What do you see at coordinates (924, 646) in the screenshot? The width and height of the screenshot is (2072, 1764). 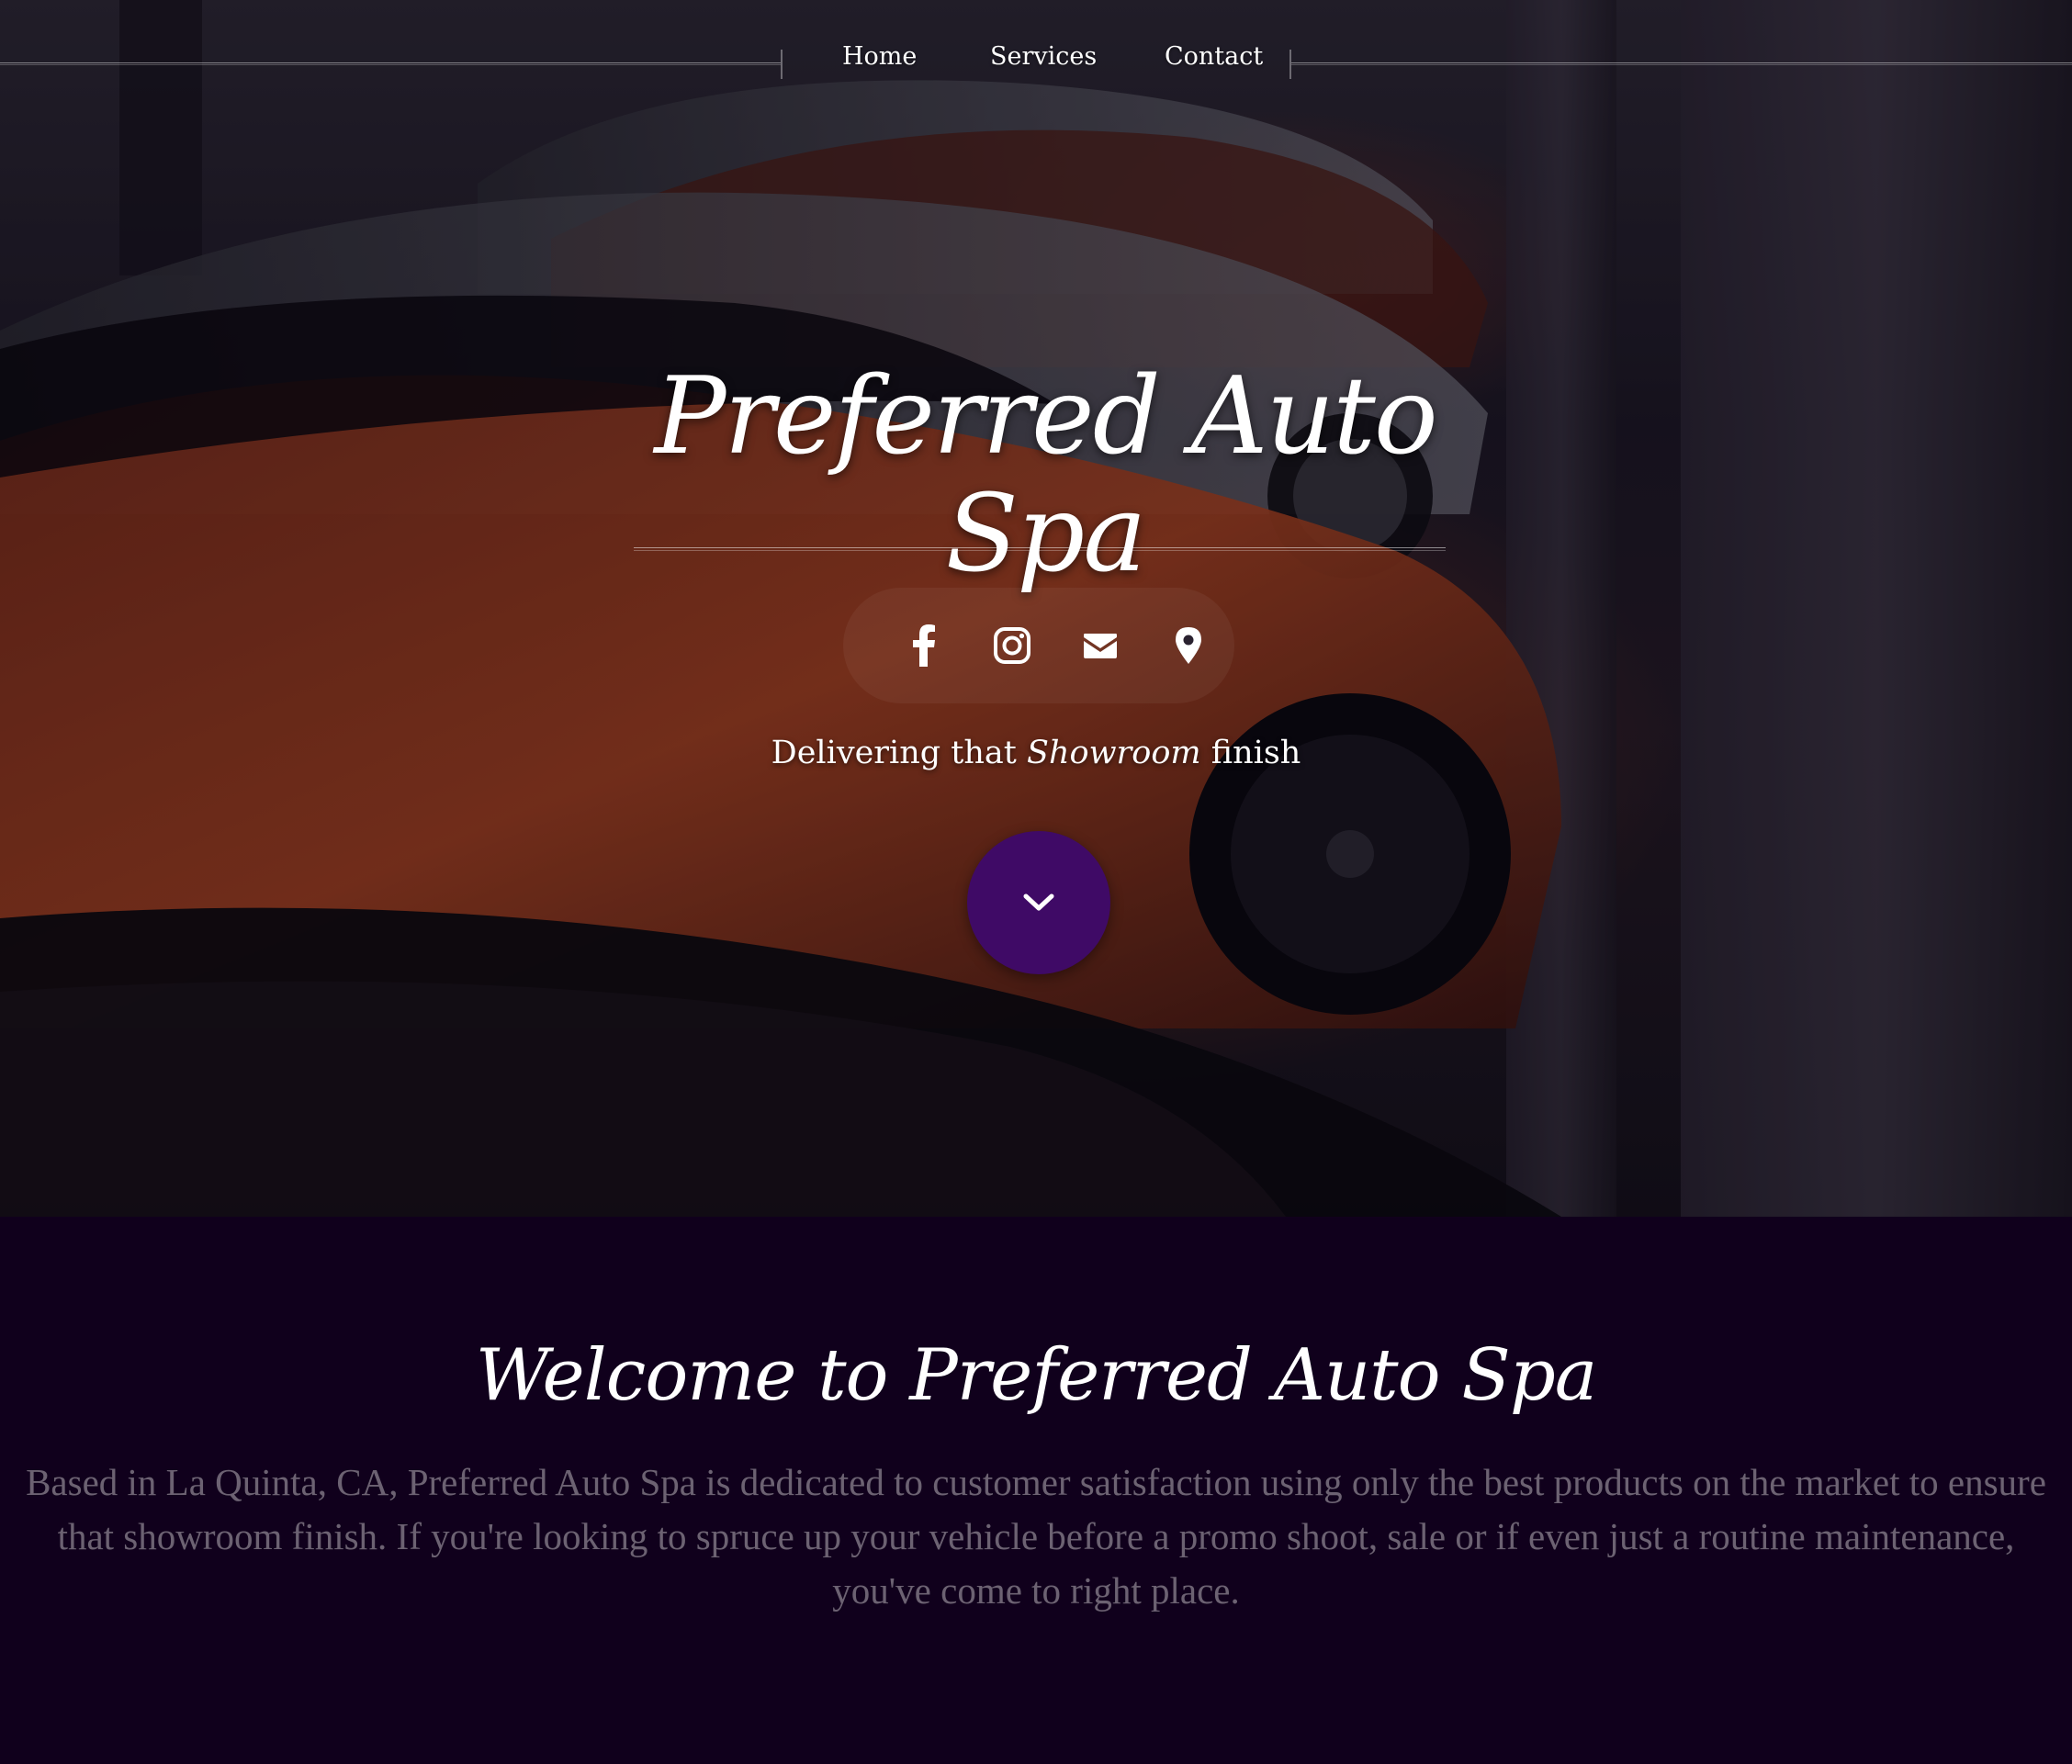 I see `facebook-icon` at bounding box center [924, 646].